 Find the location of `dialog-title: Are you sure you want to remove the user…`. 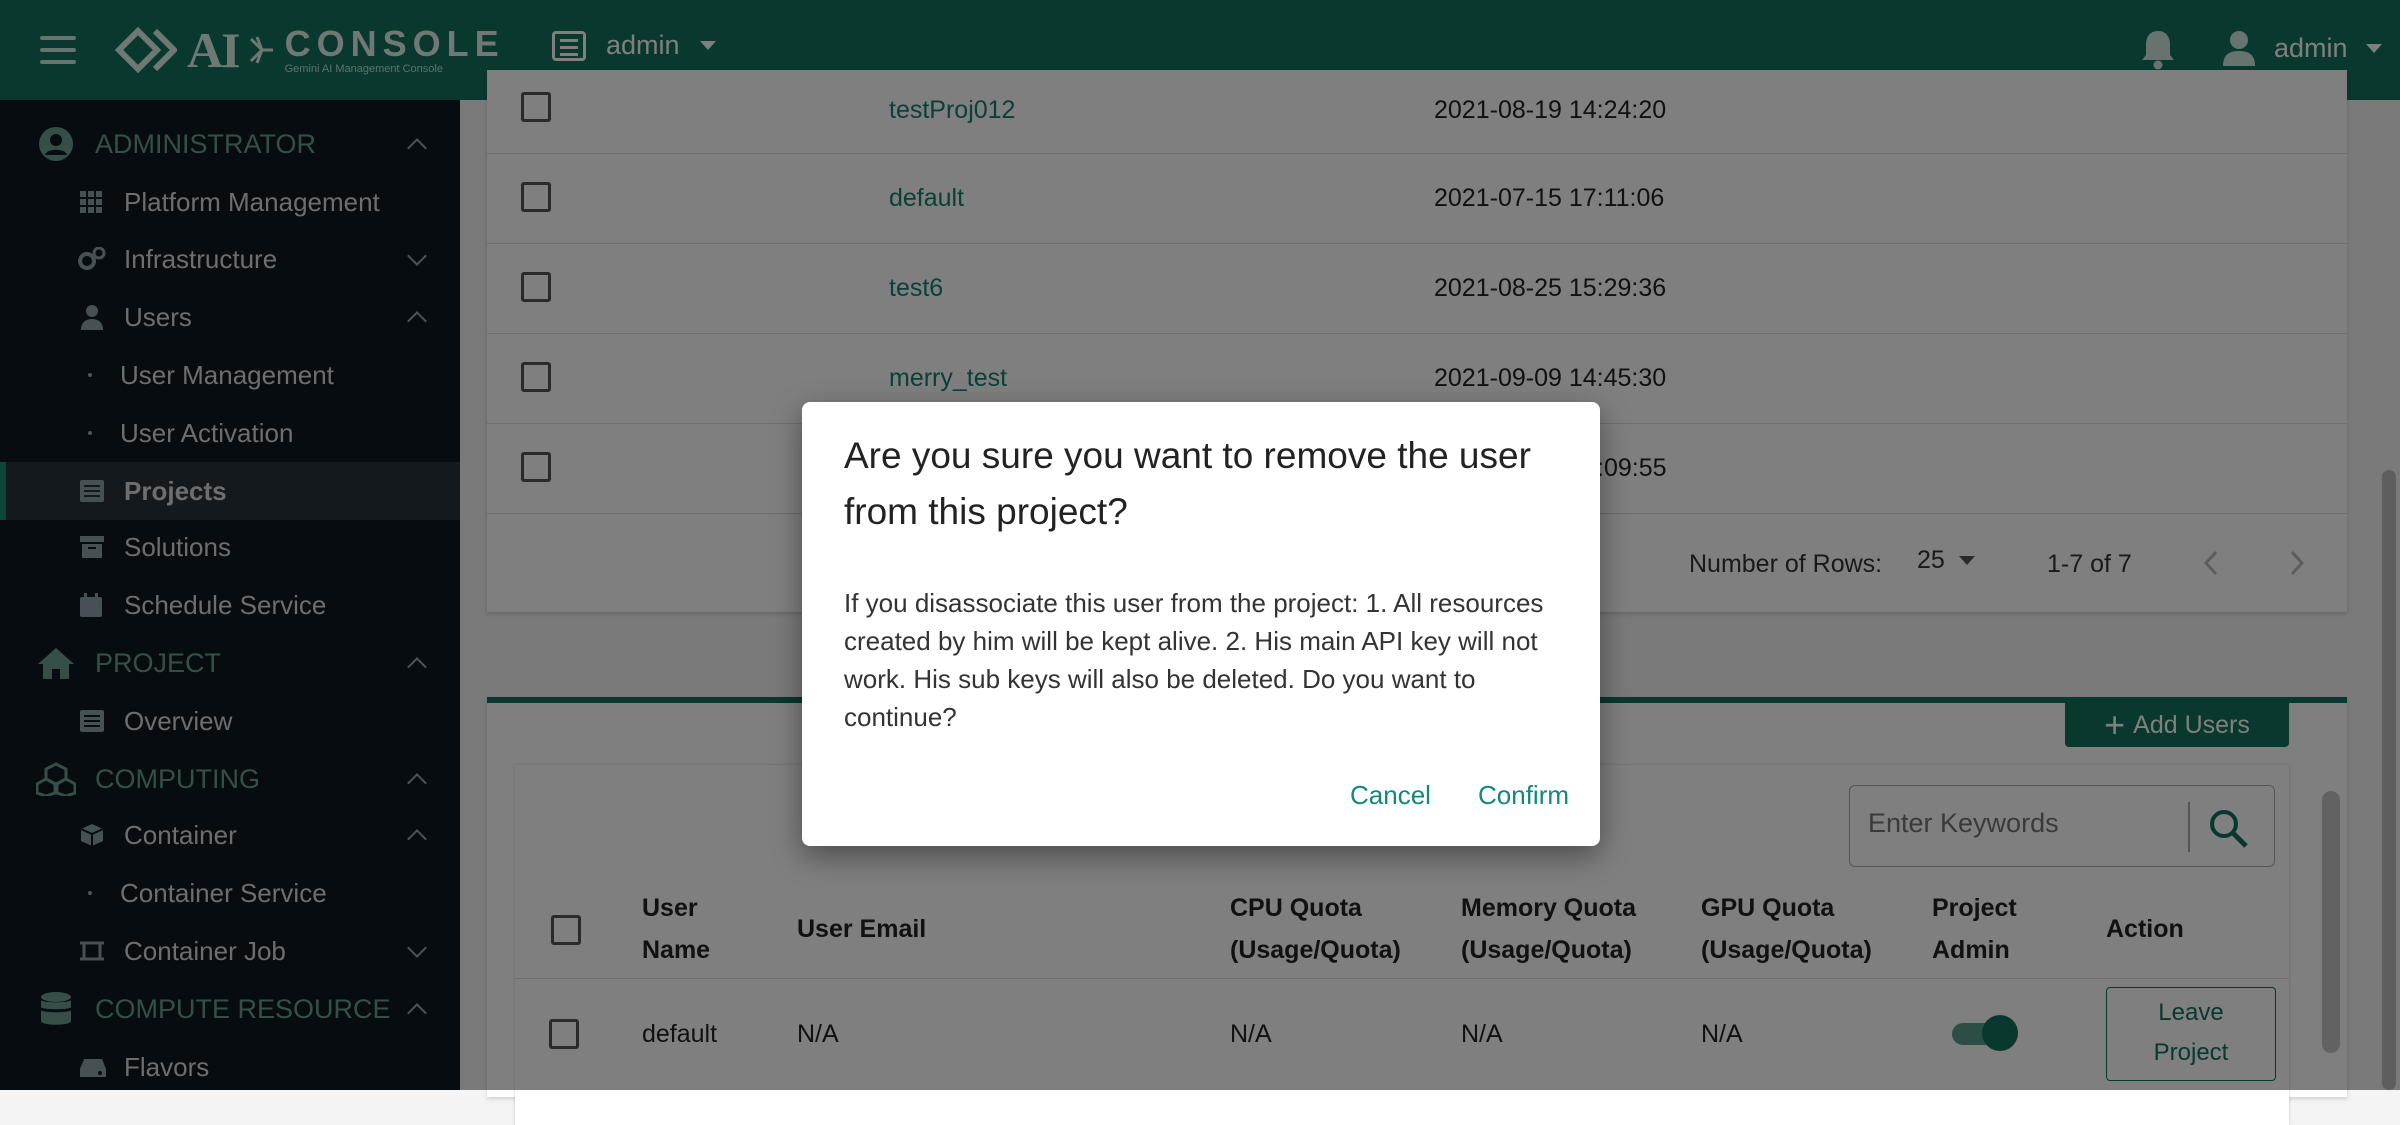

dialog-title: Are you sure you want to remove the user… is located at coordinates (1187, 483).